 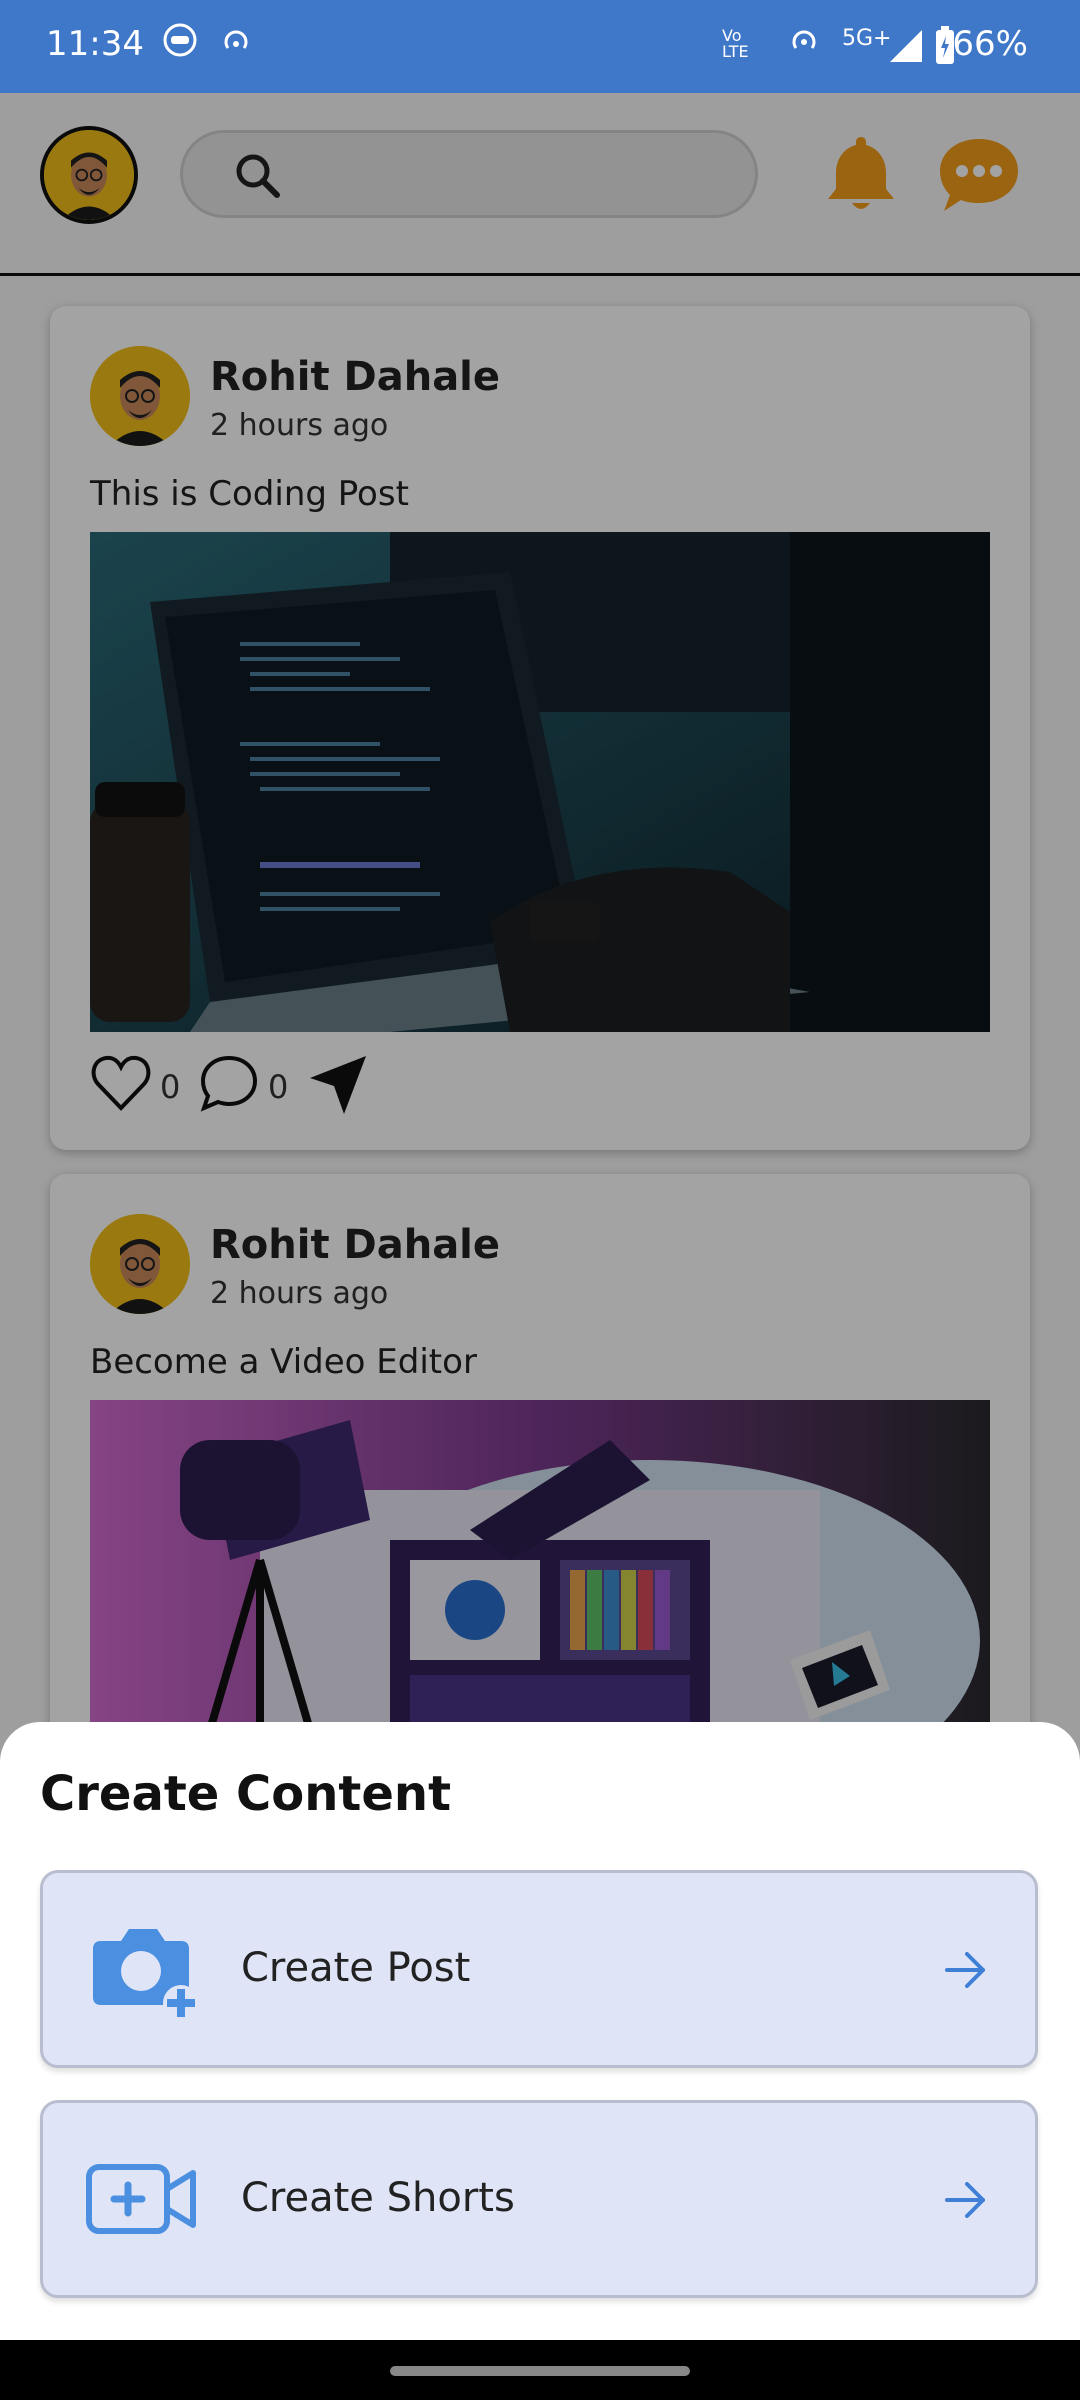 What do you see at coordinates (146, 1975) in the screenshot?
I see `camera-plus-icon` at bounding box center [146, 1975].